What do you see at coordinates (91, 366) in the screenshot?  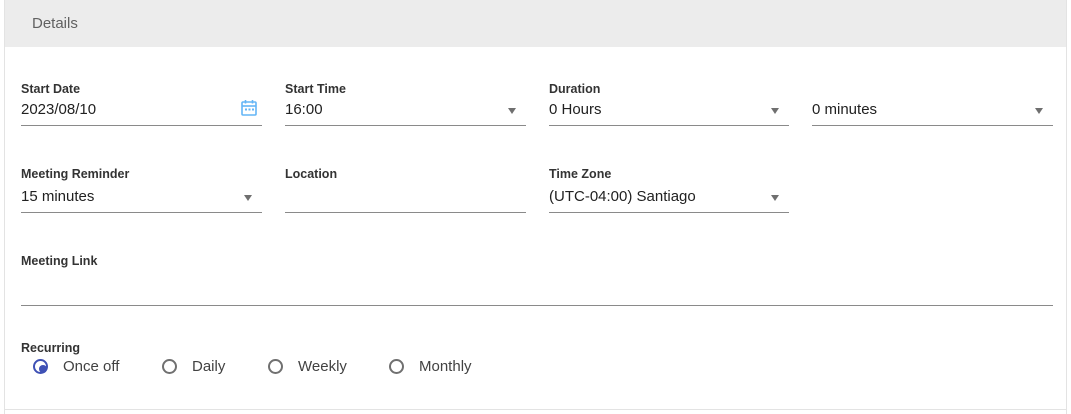 I see `recurring-option-label: Once off` at bounding box center [91, 366].